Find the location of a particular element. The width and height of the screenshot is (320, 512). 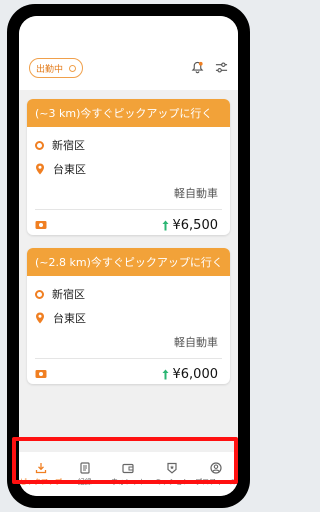

top-bar: 出勤中 is located at coordinates (128, 53).